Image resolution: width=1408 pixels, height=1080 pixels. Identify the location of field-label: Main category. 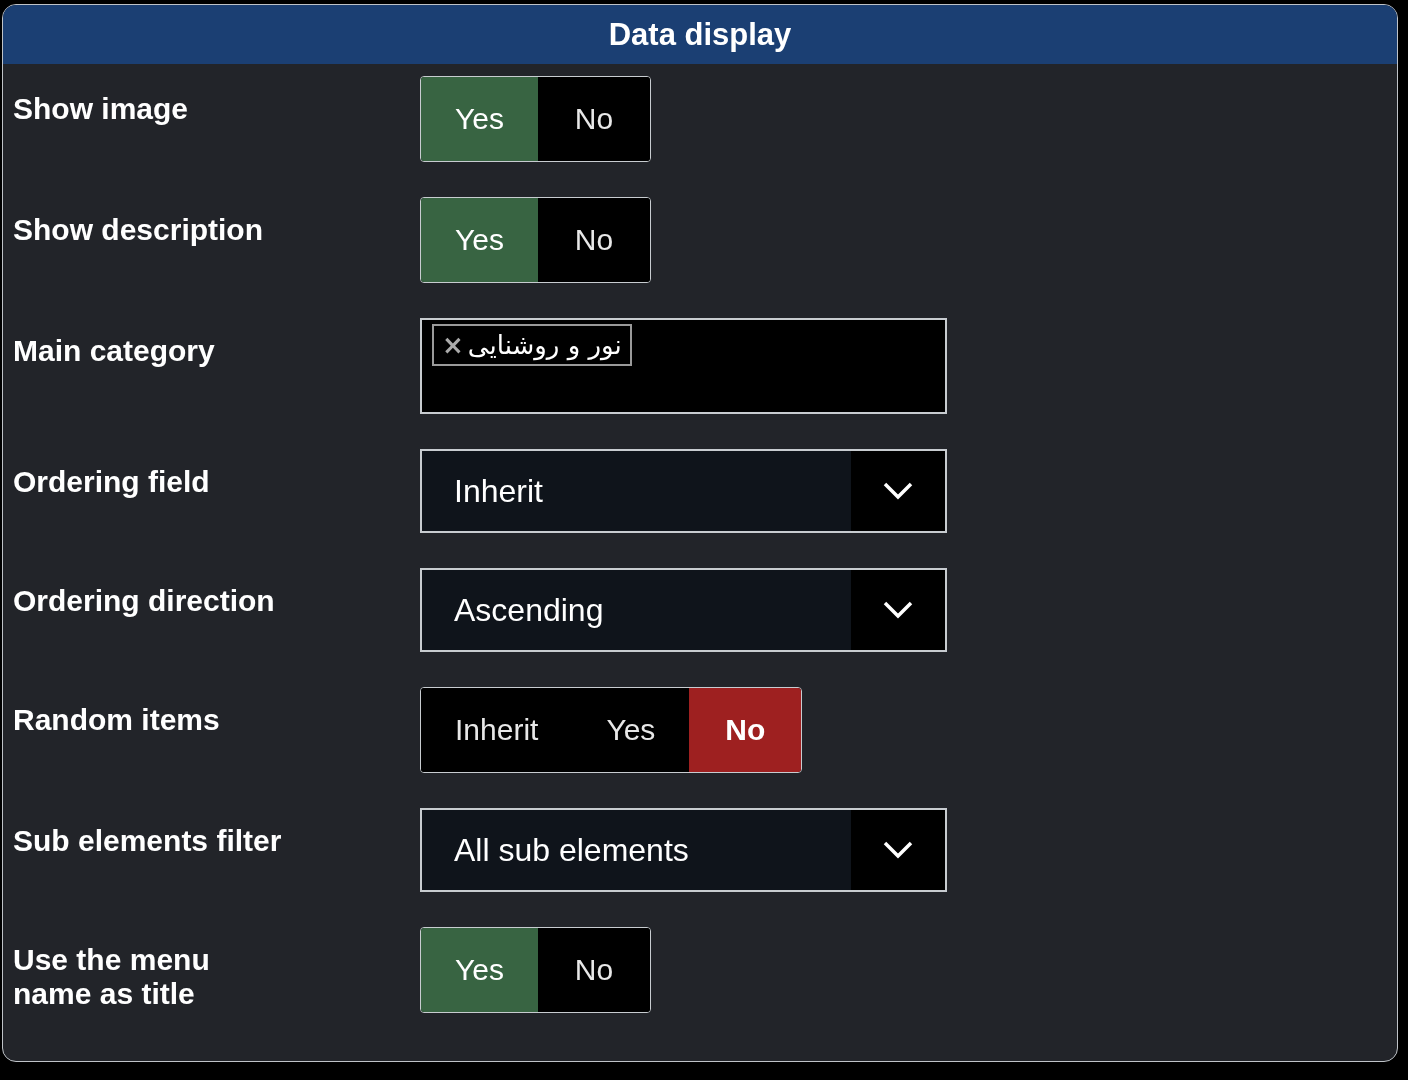
(114, 350).